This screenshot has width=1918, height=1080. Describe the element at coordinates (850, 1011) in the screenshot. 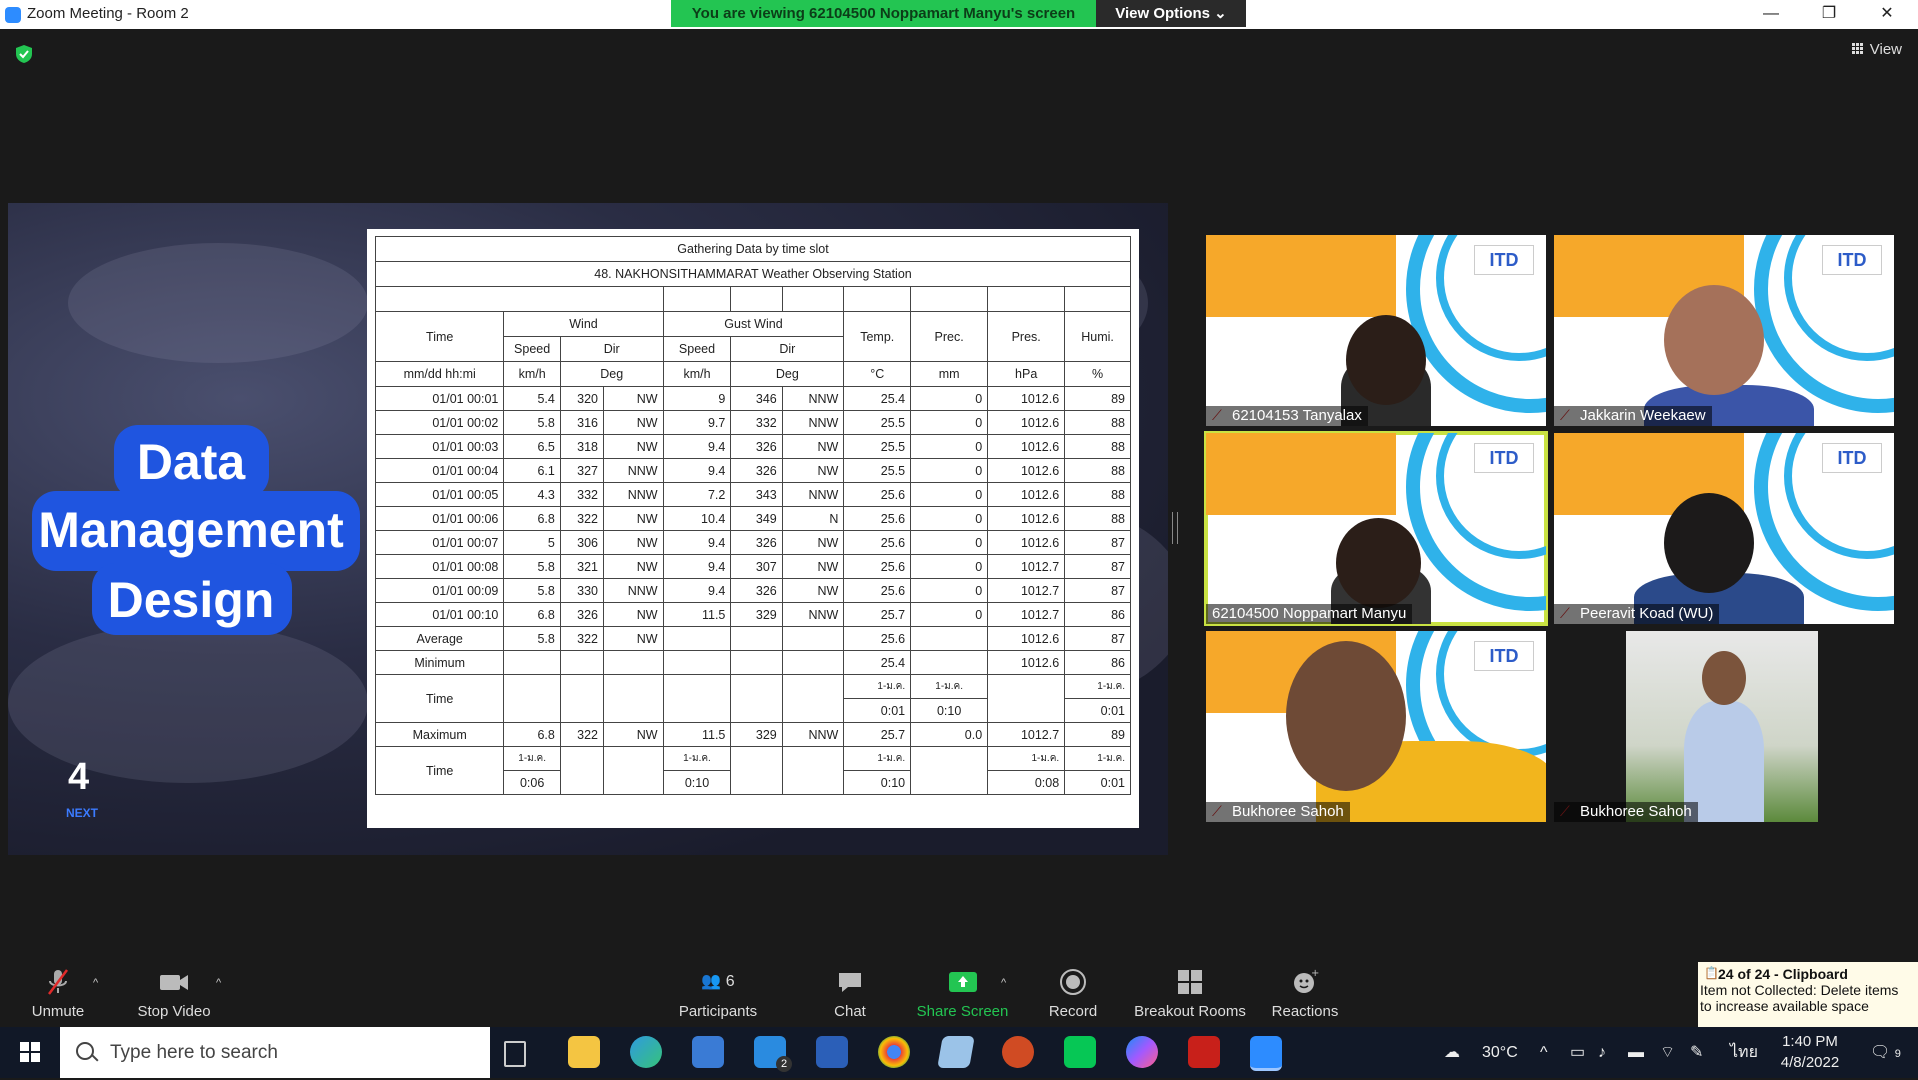

I see `chat-label: Chat` at that location.